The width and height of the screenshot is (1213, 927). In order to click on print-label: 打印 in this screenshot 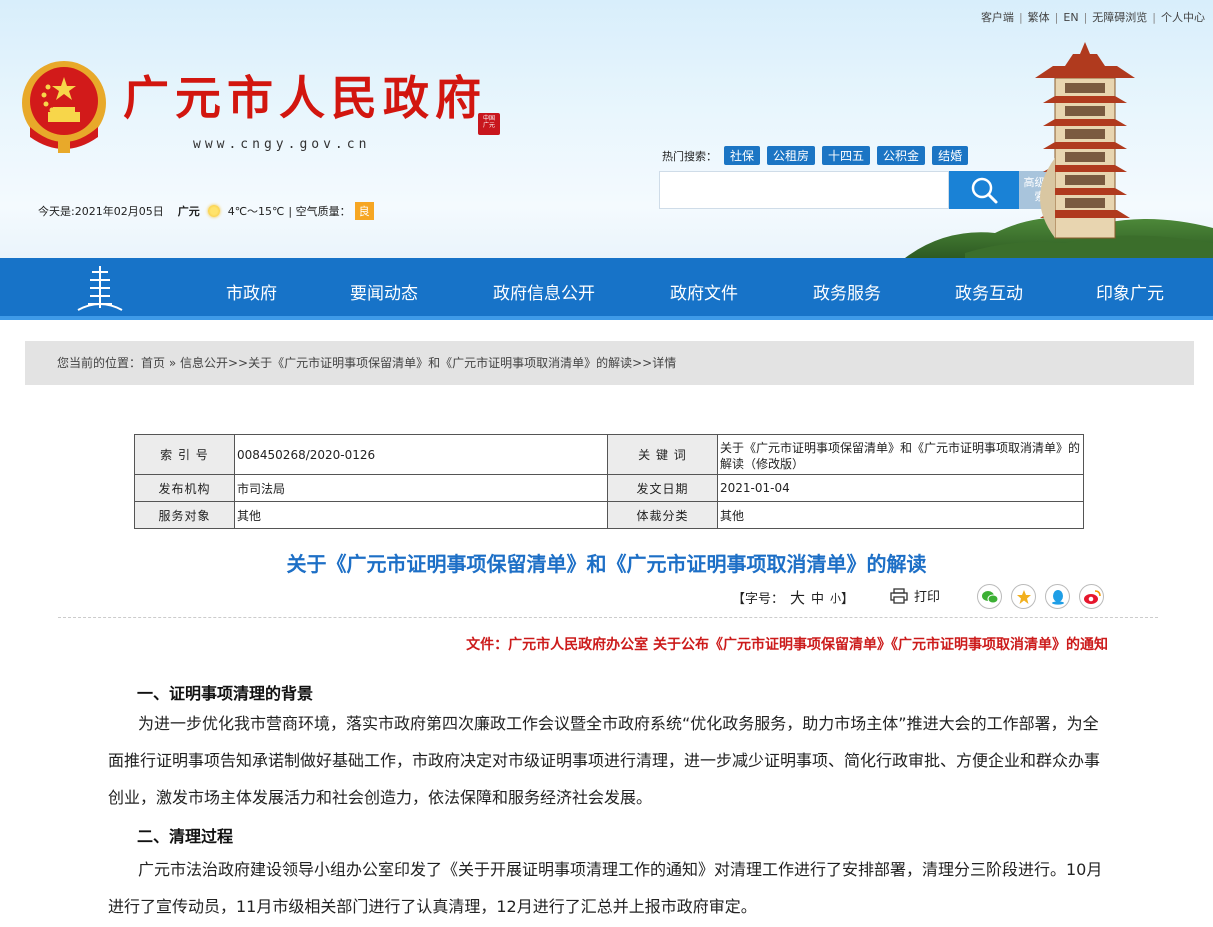, I will do `click(927, 597)`.